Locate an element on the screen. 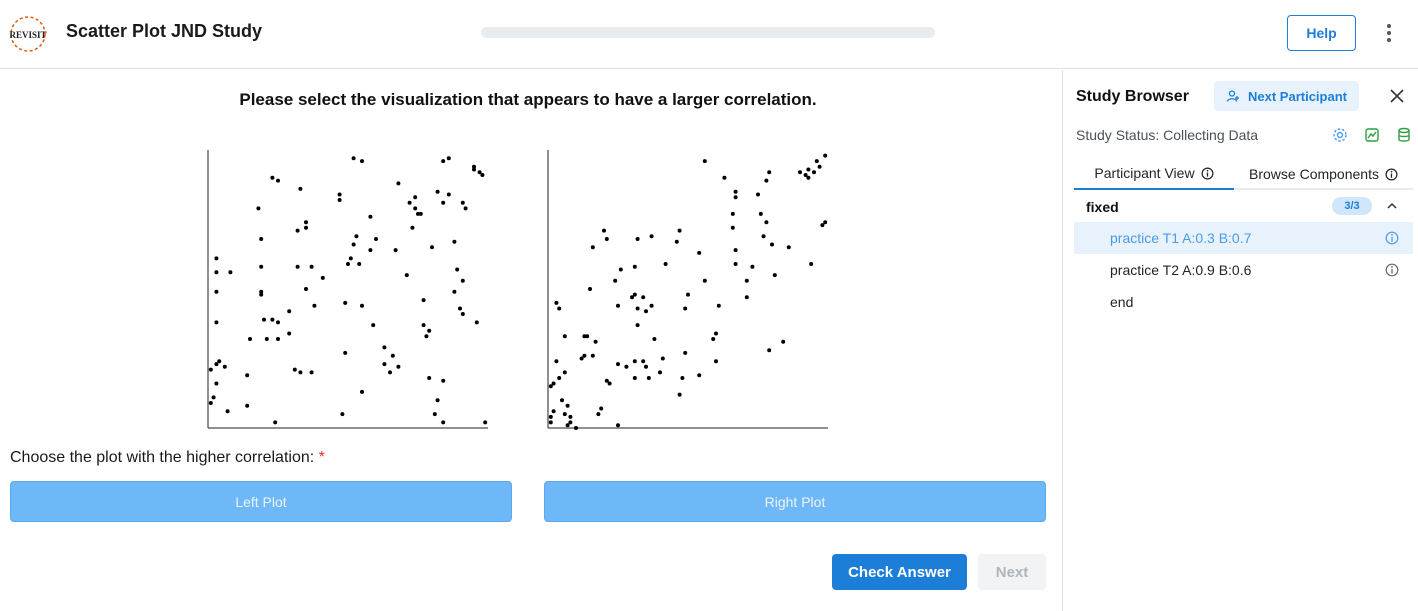 The width and height of the screenshot is (1418, 611). right-plot-button: Right Plot is located at coordinates (795, 501).